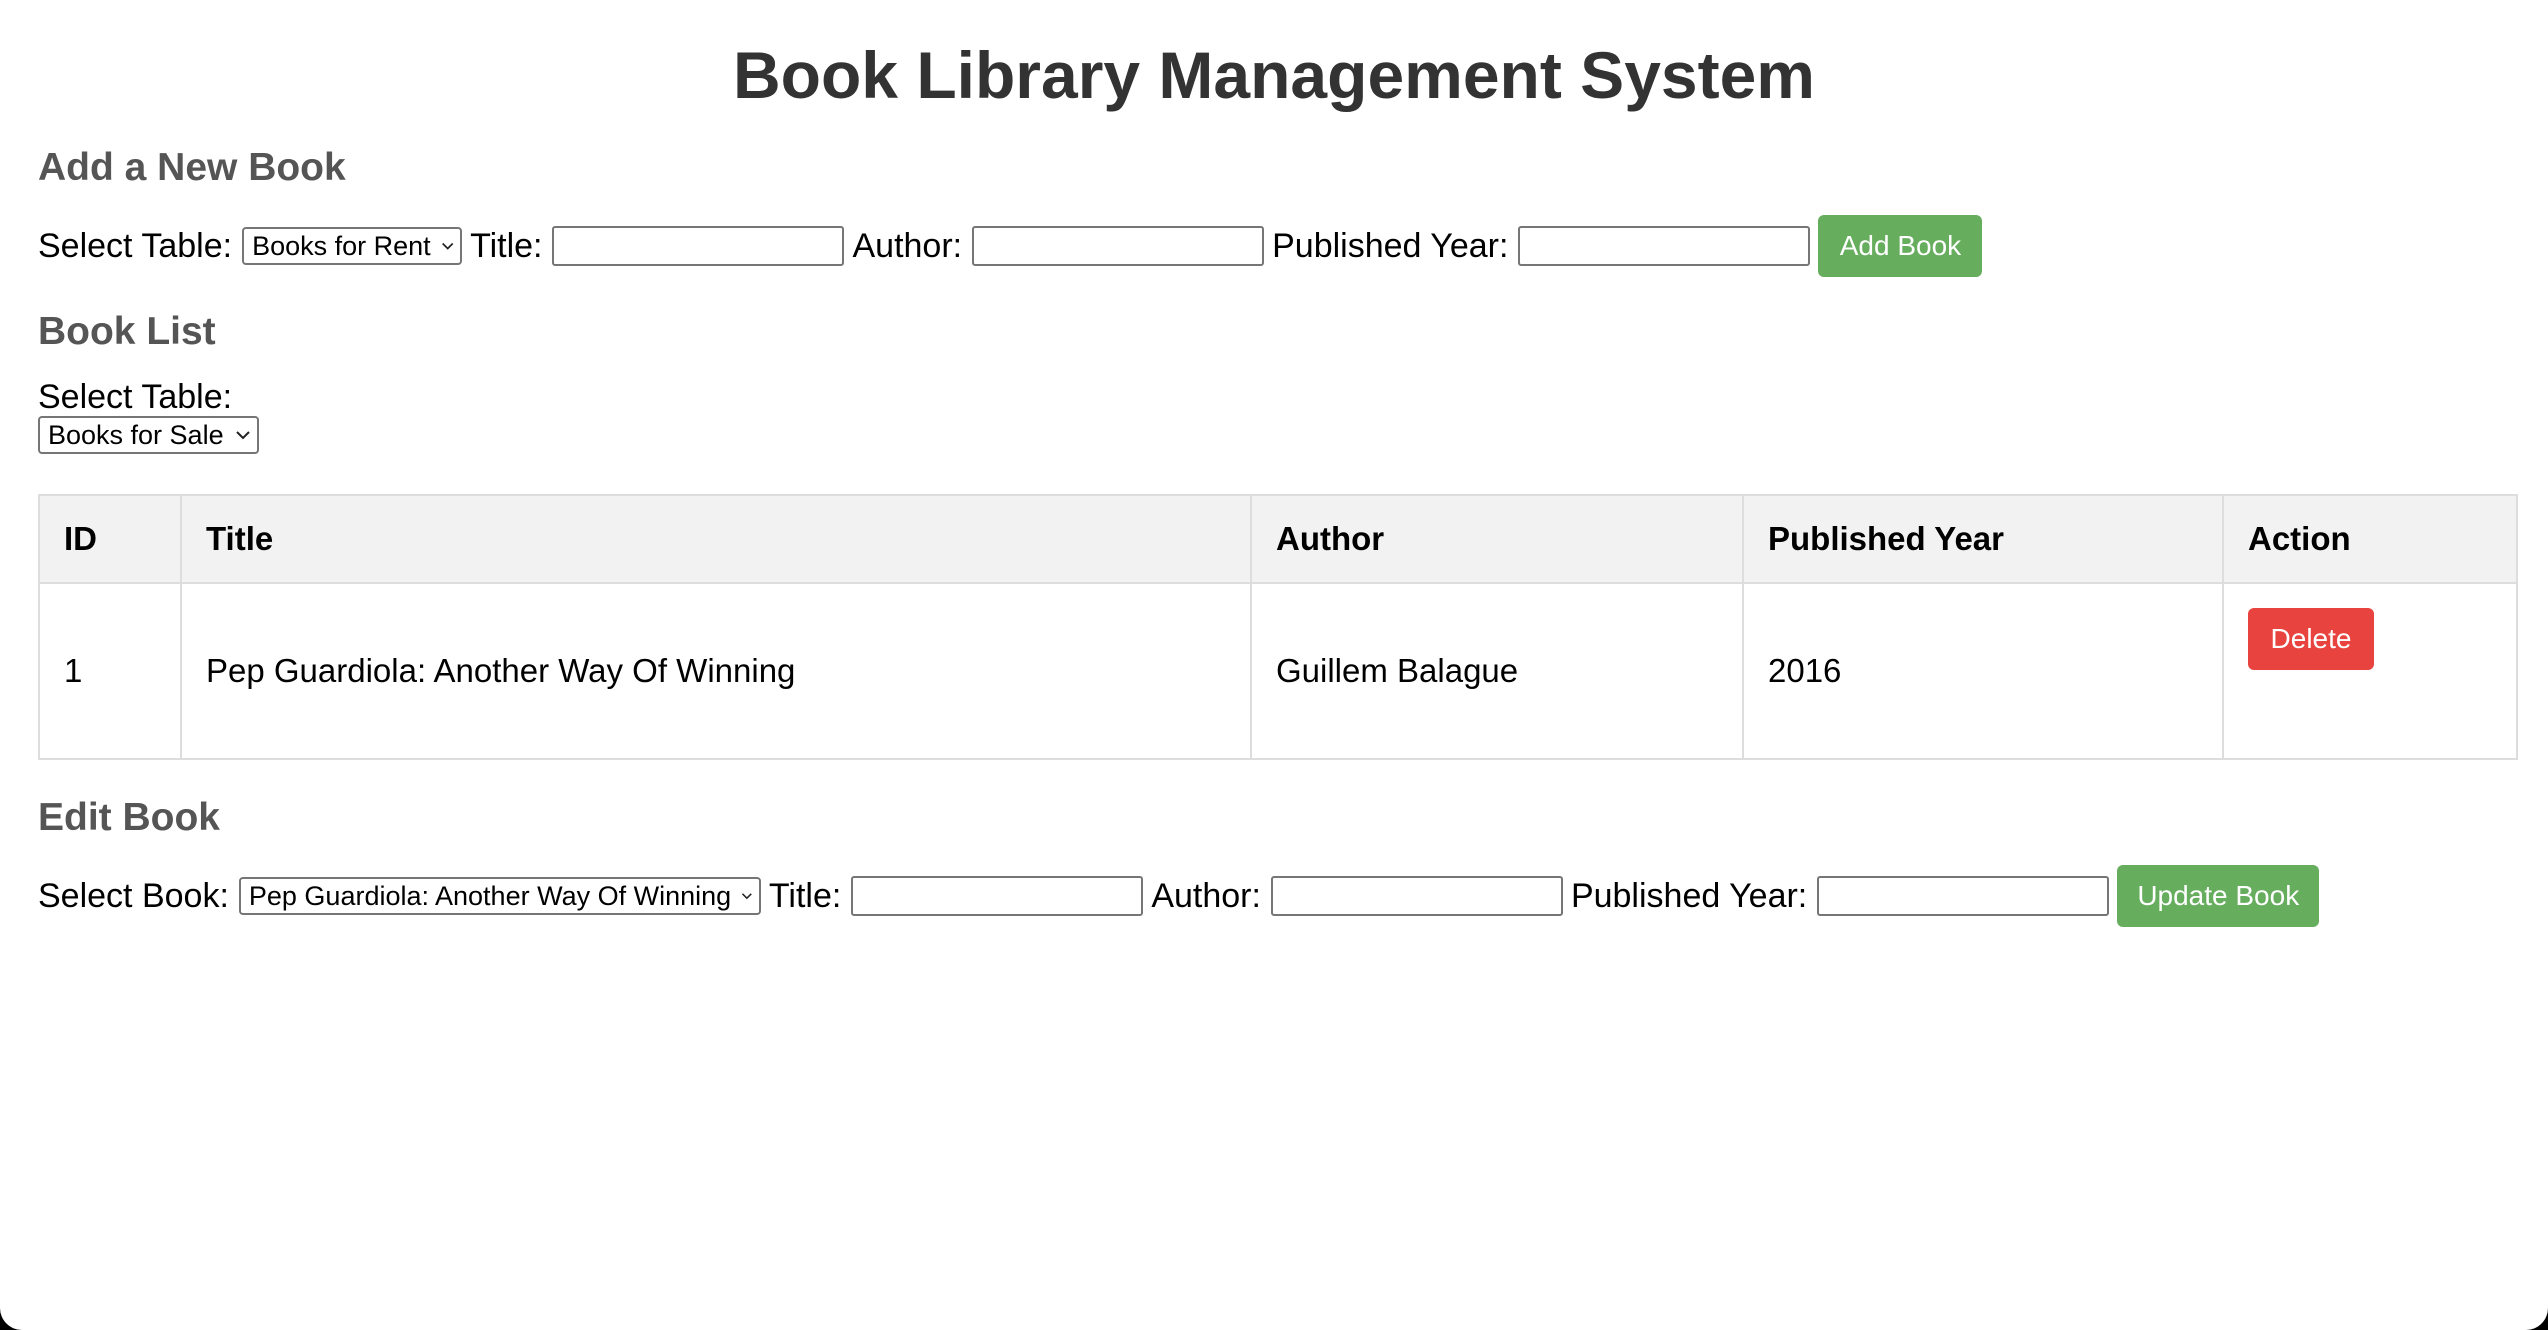 This screenshot has width=2548, height=1330. Describe the element at coordinates (1963, 896) in the screenshot. I see `edit-year-input` at that location.